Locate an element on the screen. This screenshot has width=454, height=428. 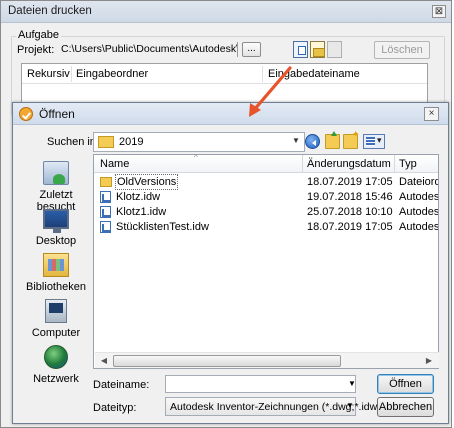
place-recent: Zuletzt besucht is located at coordinates (56, 186).